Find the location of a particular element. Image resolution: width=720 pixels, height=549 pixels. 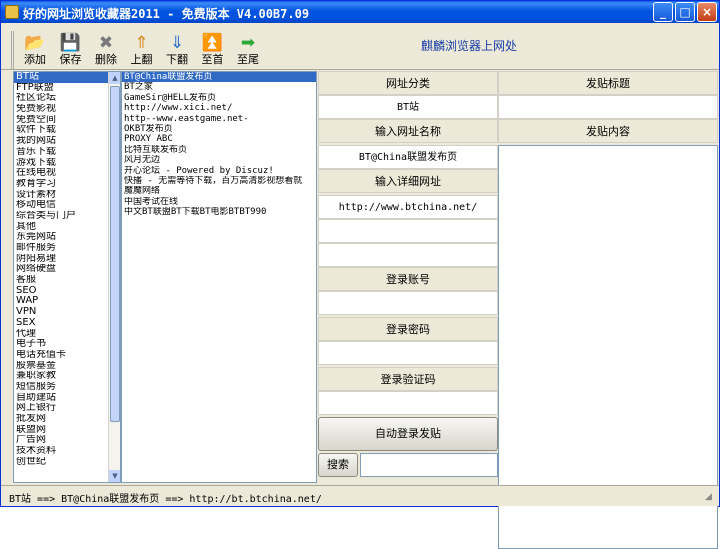

site-item: GameSir@HELL发布页 is located at coordinates (219, 98).